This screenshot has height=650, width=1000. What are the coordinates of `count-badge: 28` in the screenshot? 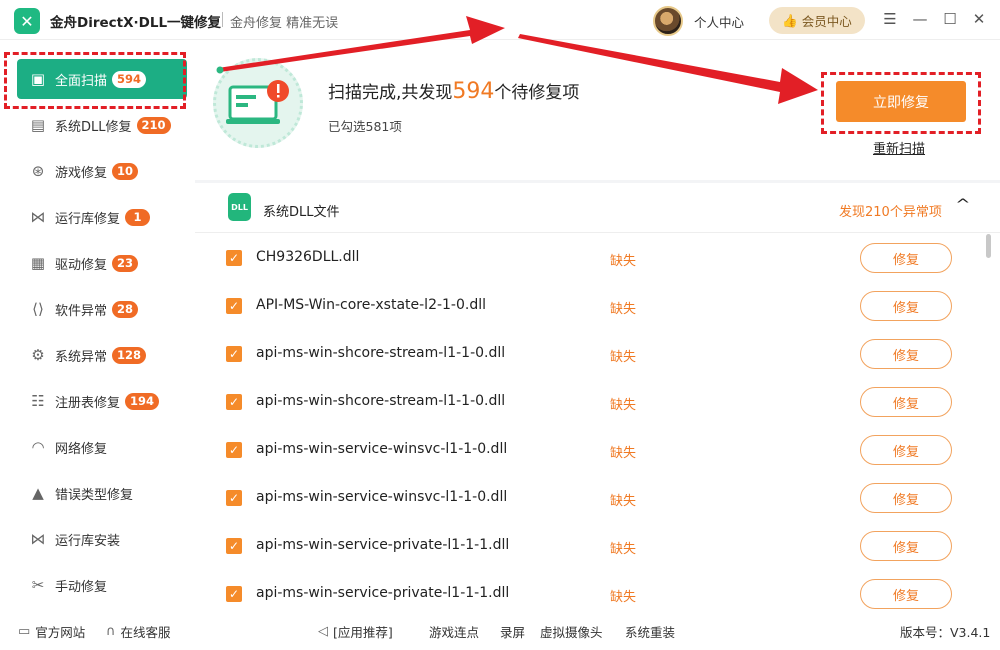 It's located at (125, 309).